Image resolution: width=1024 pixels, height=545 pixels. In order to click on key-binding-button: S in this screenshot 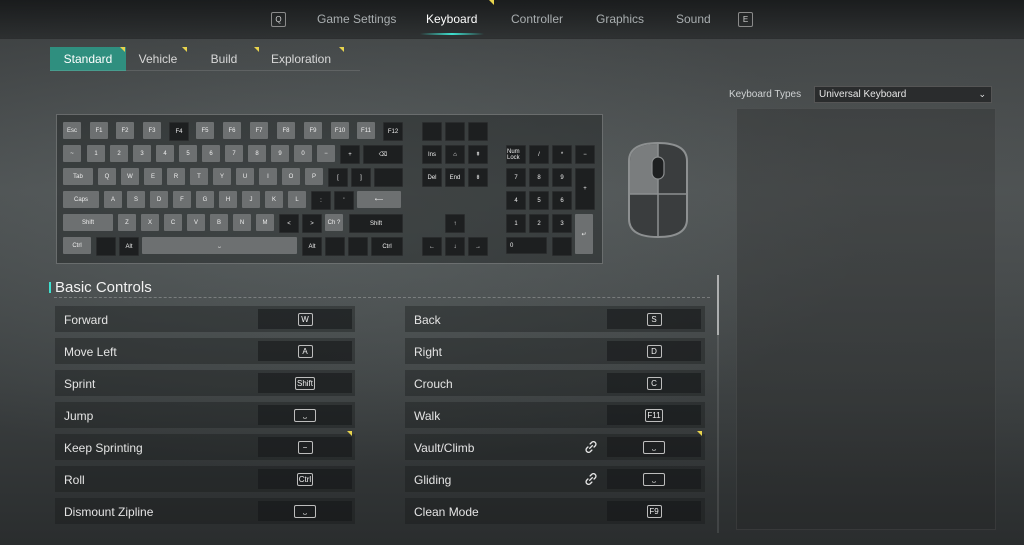, I will do `click(654, 319)`.